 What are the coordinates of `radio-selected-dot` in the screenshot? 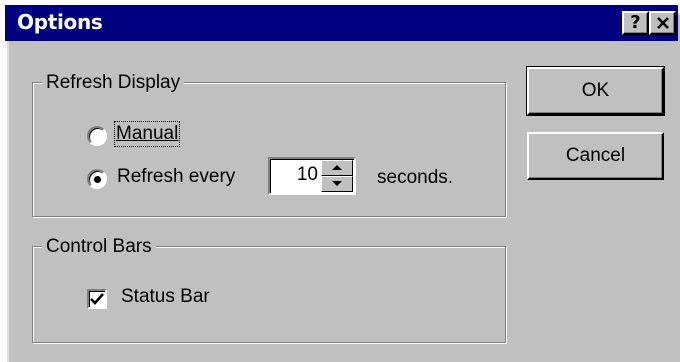 It's located at (97, 179).